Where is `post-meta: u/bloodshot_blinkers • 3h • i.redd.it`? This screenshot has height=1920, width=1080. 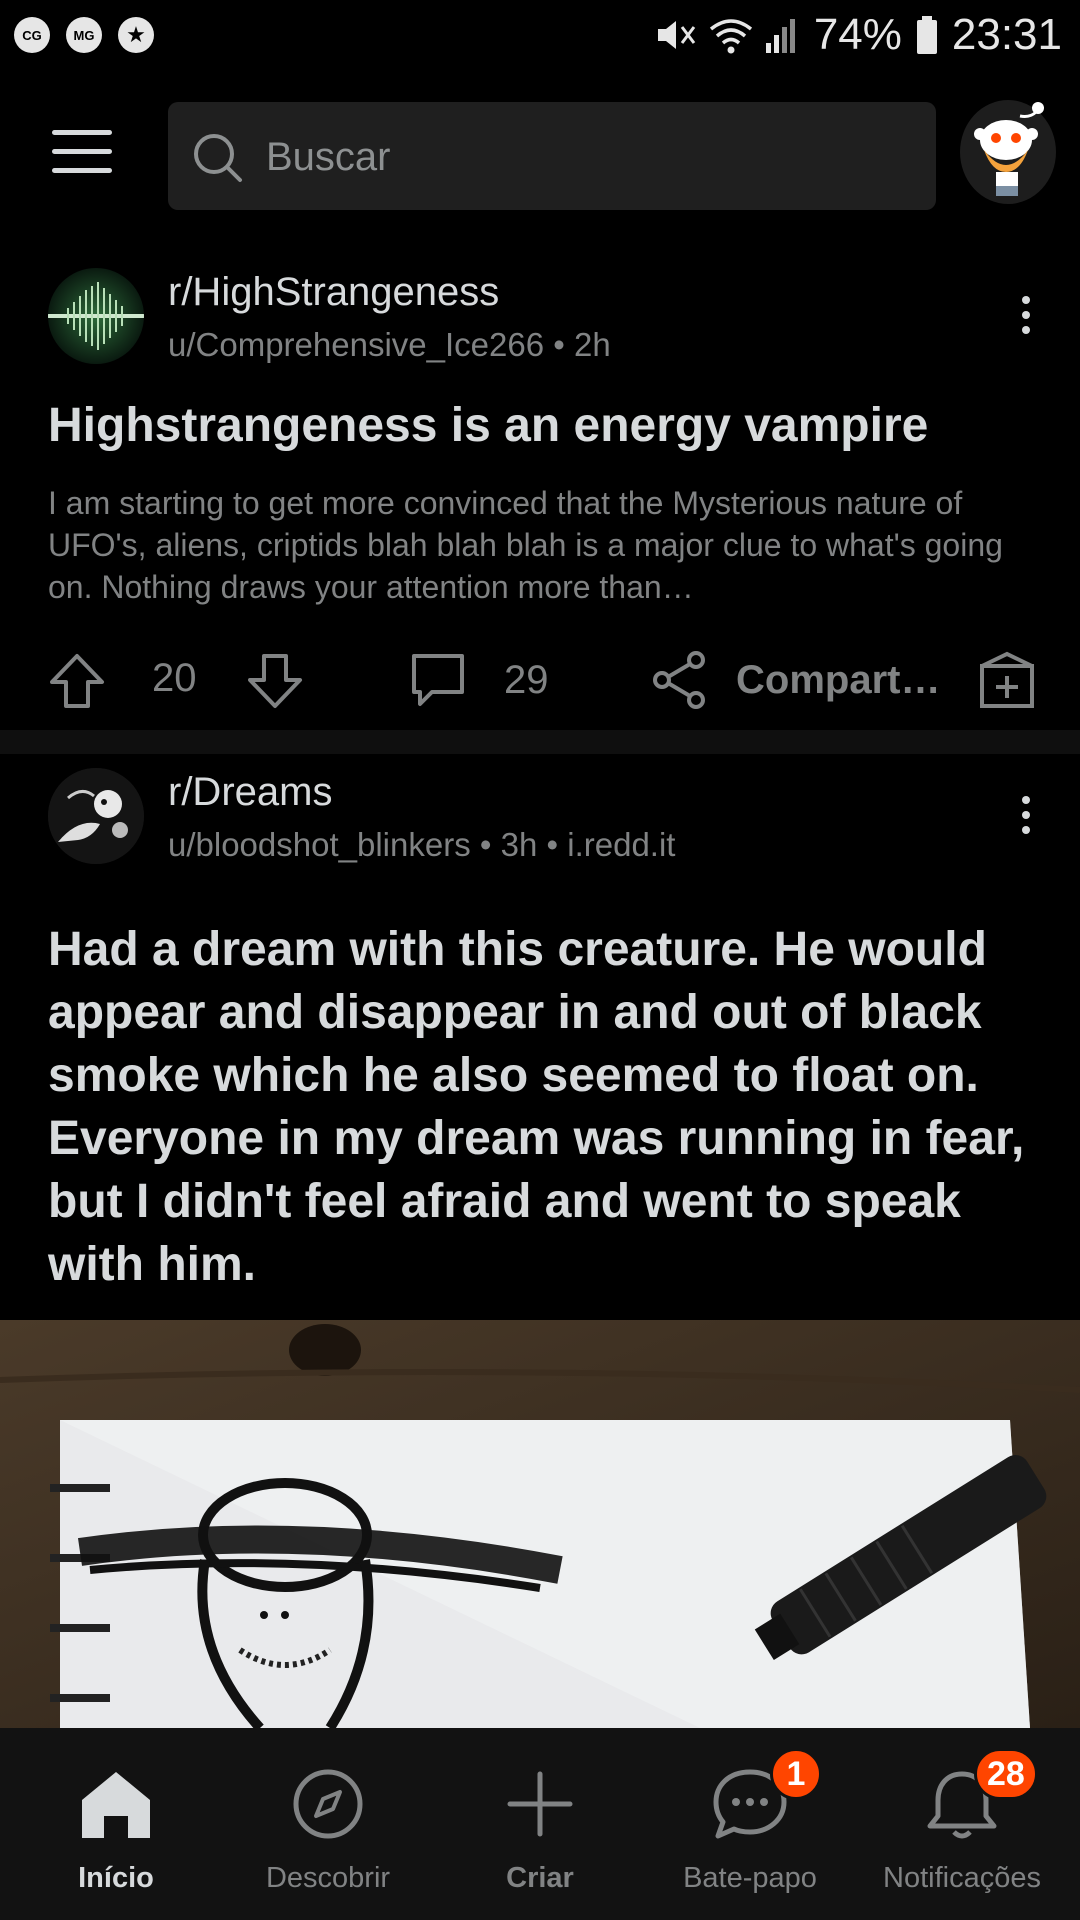 post-meta: u/bloodshot_blinkers • 3h • i.redd.it is located at coordinates (421, 845).